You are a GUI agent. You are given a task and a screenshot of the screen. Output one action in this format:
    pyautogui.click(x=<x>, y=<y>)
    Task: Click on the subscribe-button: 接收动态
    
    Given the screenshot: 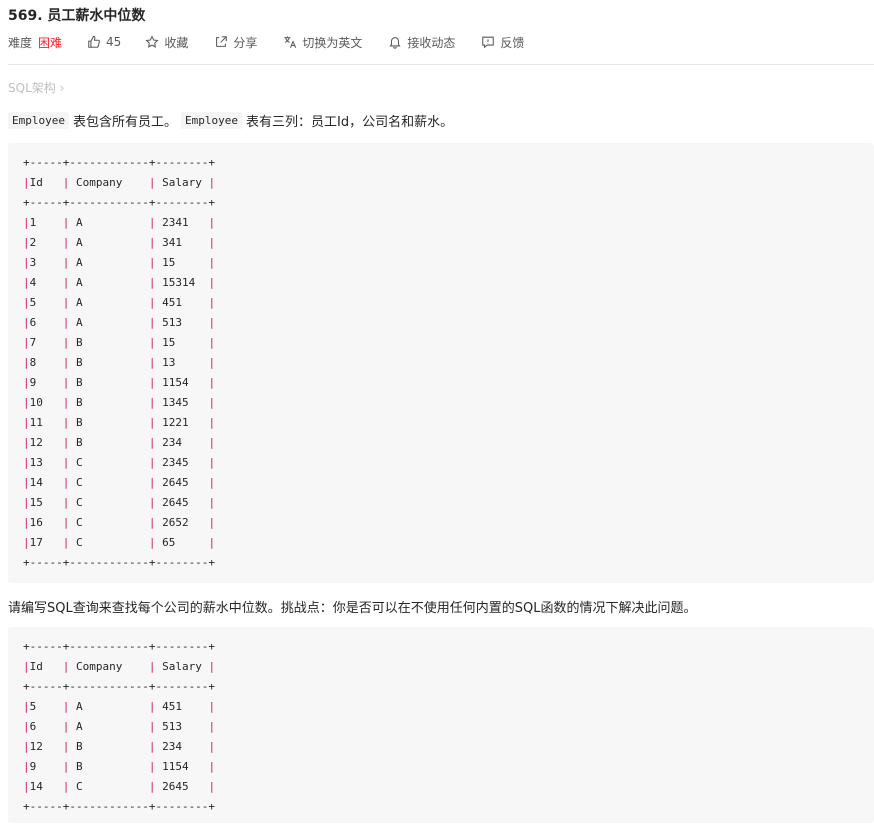 What is the action you would take?
    pyautogui.click(x=421, y=42)
    